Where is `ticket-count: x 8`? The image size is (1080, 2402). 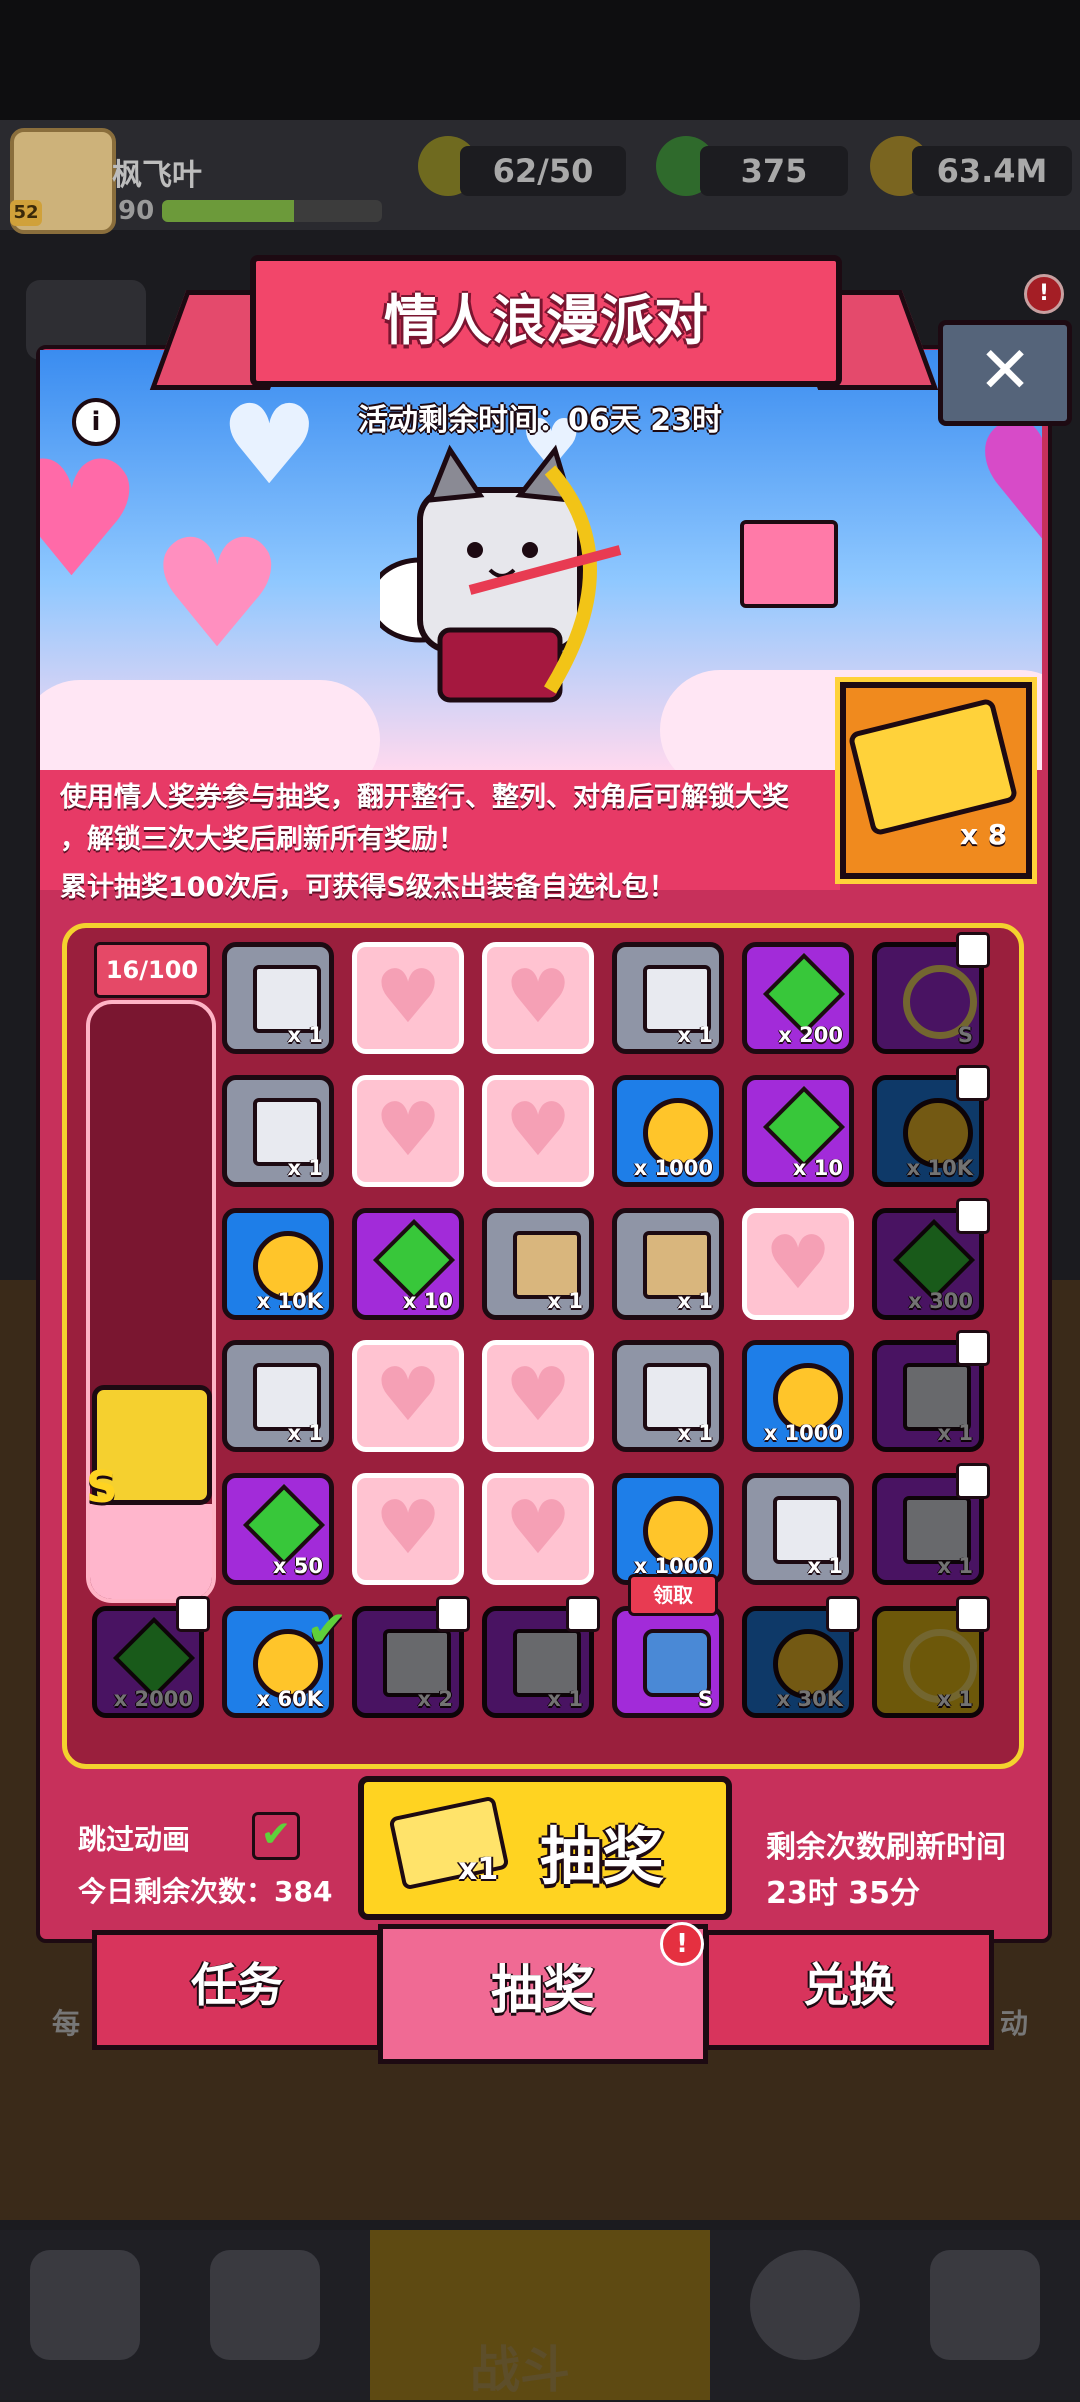
ticket-count: x 8 is located at coordinates (984, 834).